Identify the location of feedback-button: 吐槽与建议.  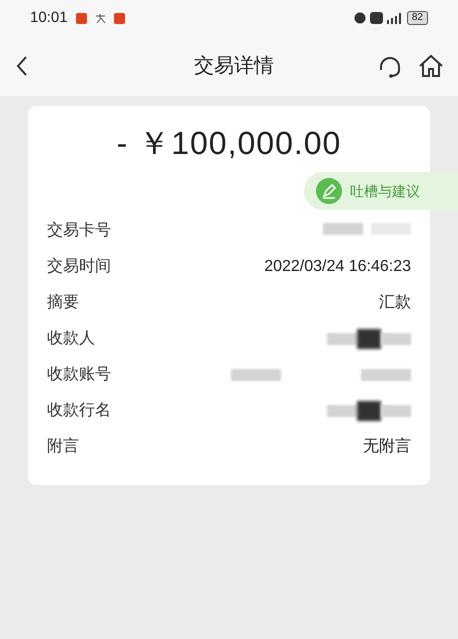
(381, 191).